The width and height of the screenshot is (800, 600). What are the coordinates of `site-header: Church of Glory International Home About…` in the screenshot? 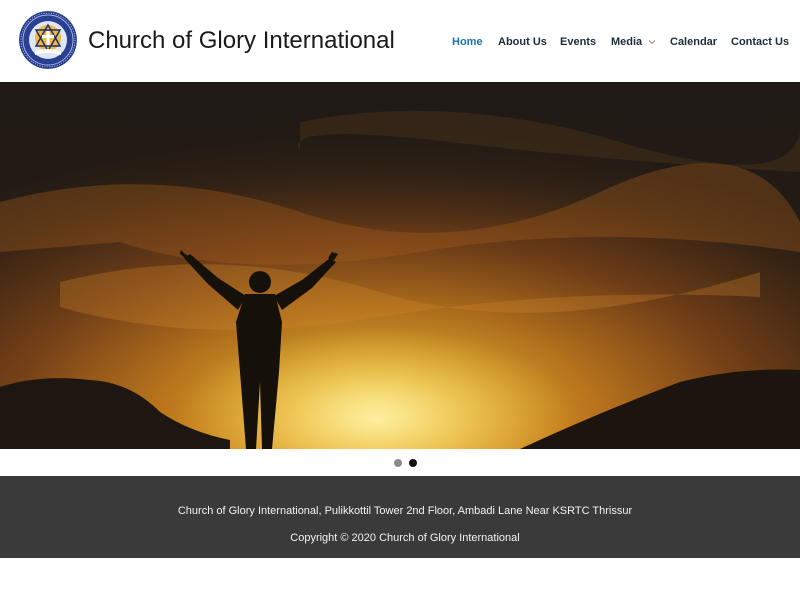 It's located at (400, 41).